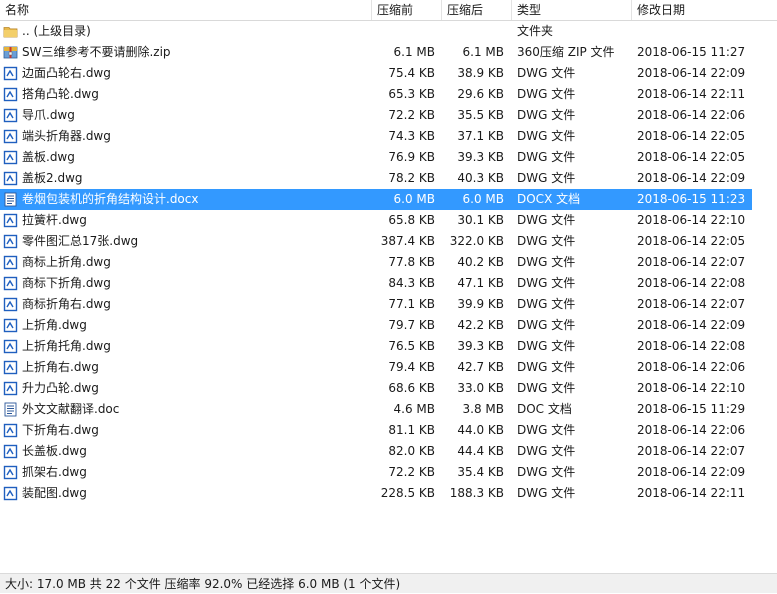 The image size is (777, 594). Describe the element at coordinates (691, 430) in the screenshot. I see `file-modified-date: 2018-06-14 22:06` at that location.